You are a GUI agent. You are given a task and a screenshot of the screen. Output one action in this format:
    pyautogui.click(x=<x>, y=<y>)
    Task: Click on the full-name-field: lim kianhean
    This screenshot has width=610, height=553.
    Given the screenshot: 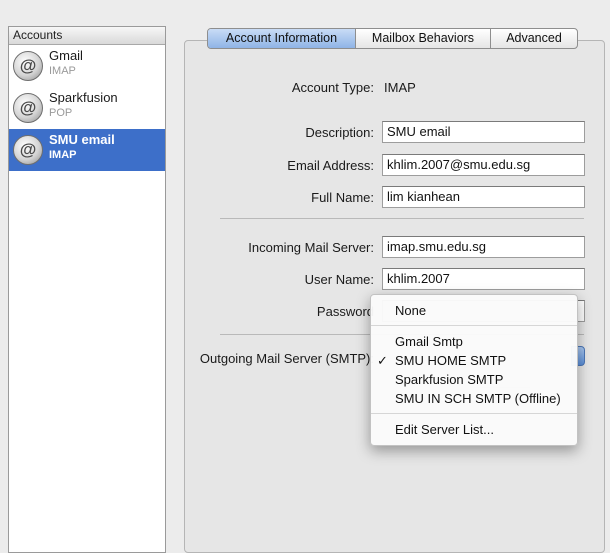 What is the action you would take?
    pyautogui.click(x=483, y=197)
    